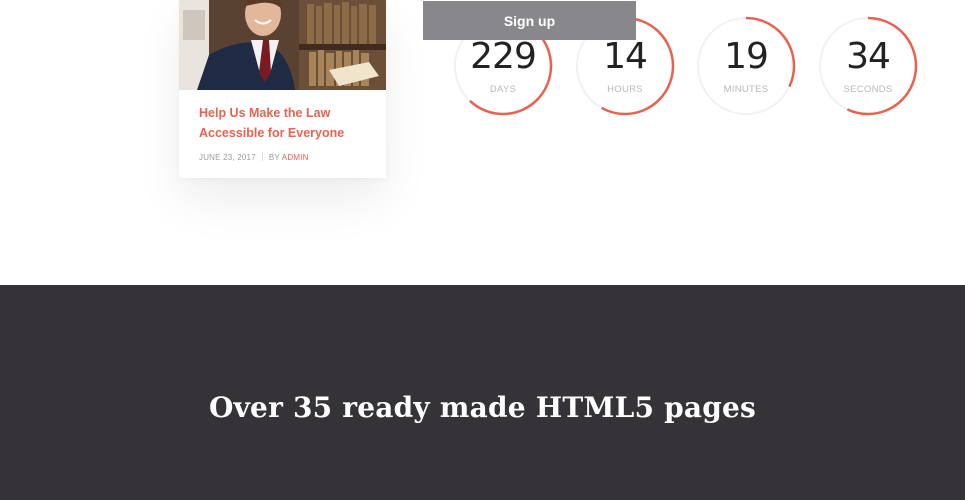  What do you see at coordinates (503, 56) in the screenshot?
I see `countdown-days-value: 229` at bounding box center [503, 56].